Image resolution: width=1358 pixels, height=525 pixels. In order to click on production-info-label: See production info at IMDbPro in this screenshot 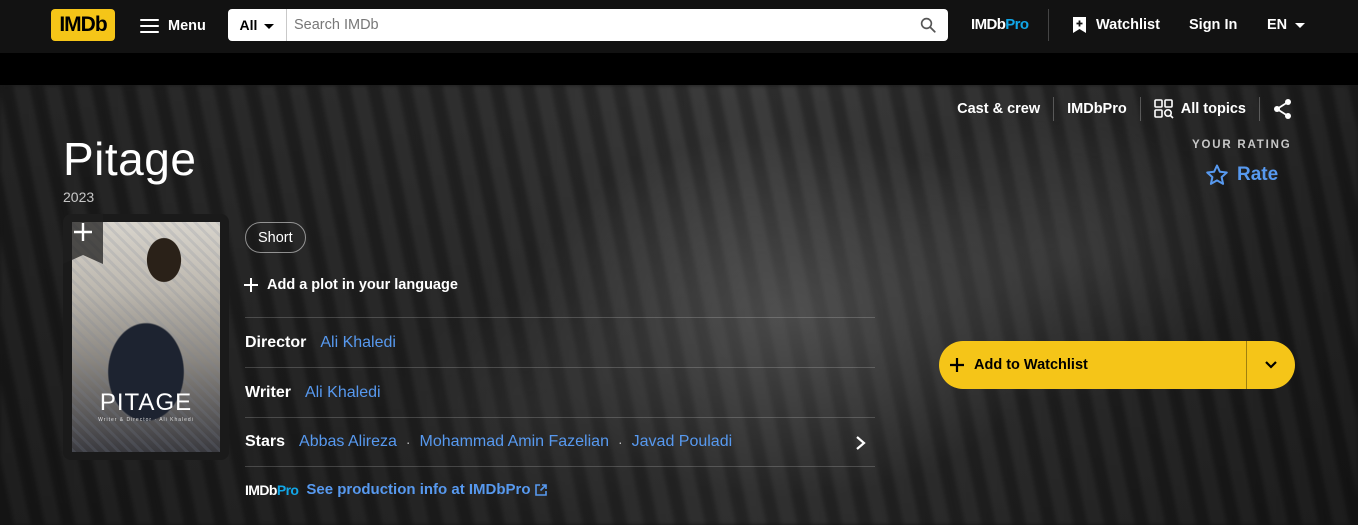, I will do `click(418, 489)`.